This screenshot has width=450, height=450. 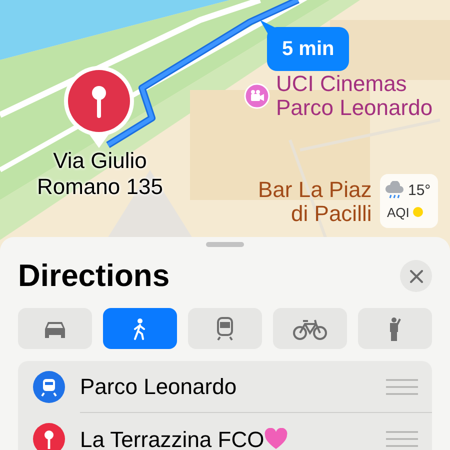 What do you see at coordinates (315, 202) in the screenshot?
I see `place-label: Bar La Piaz di Pacilli` at bounding box center [315, 202].